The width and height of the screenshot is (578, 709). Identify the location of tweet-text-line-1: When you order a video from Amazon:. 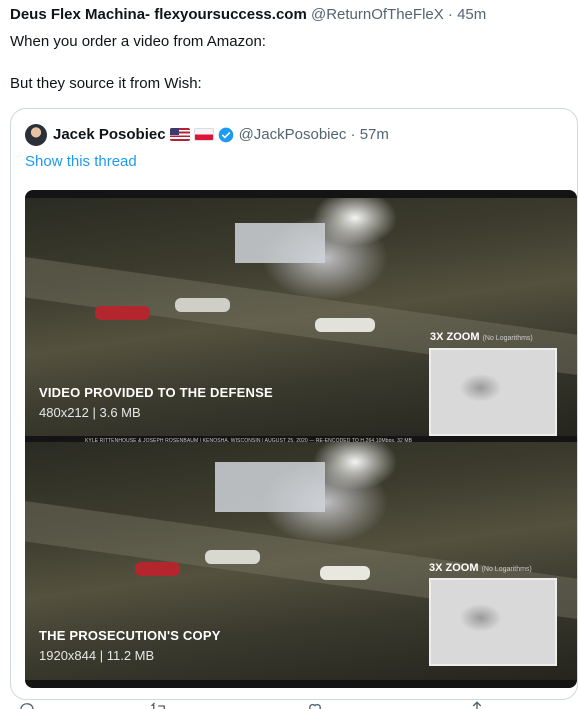
(138, 41).